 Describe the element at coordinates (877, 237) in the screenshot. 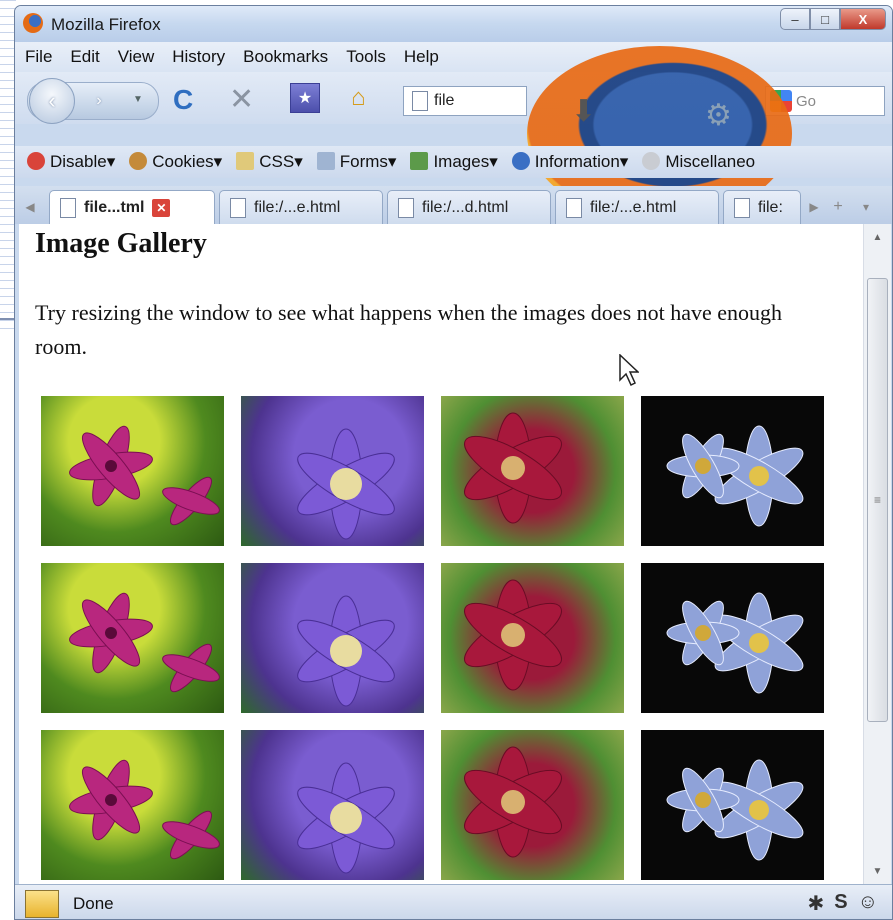

I see `scroll-up-icon: ▲` at that location.